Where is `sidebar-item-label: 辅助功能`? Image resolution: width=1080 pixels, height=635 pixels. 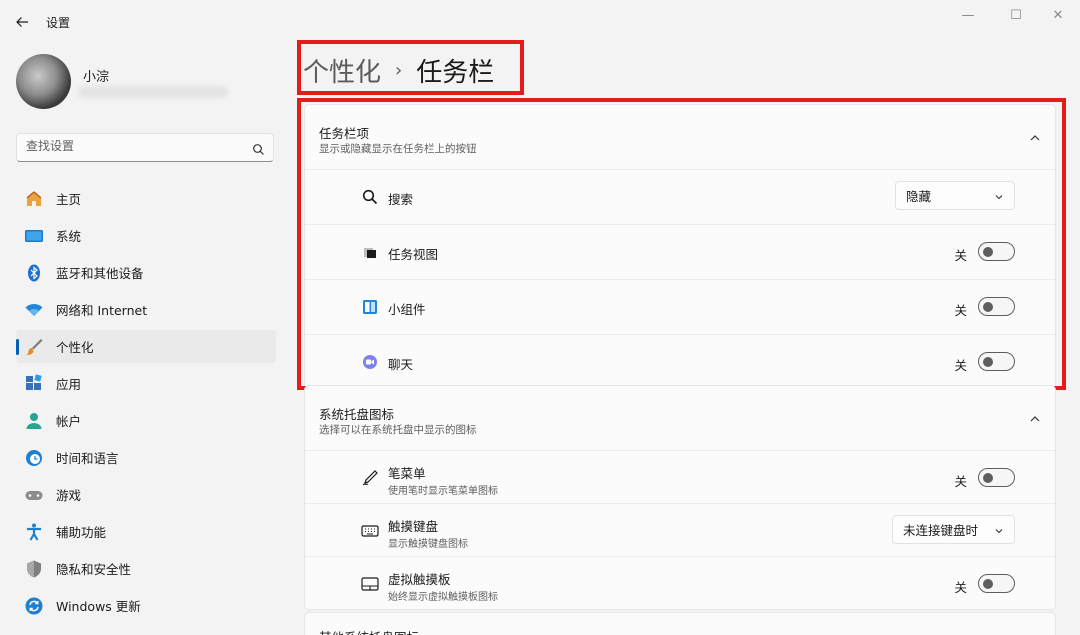 sidebar-item-label: 辅助功能 is located at coordinates (81, 532).